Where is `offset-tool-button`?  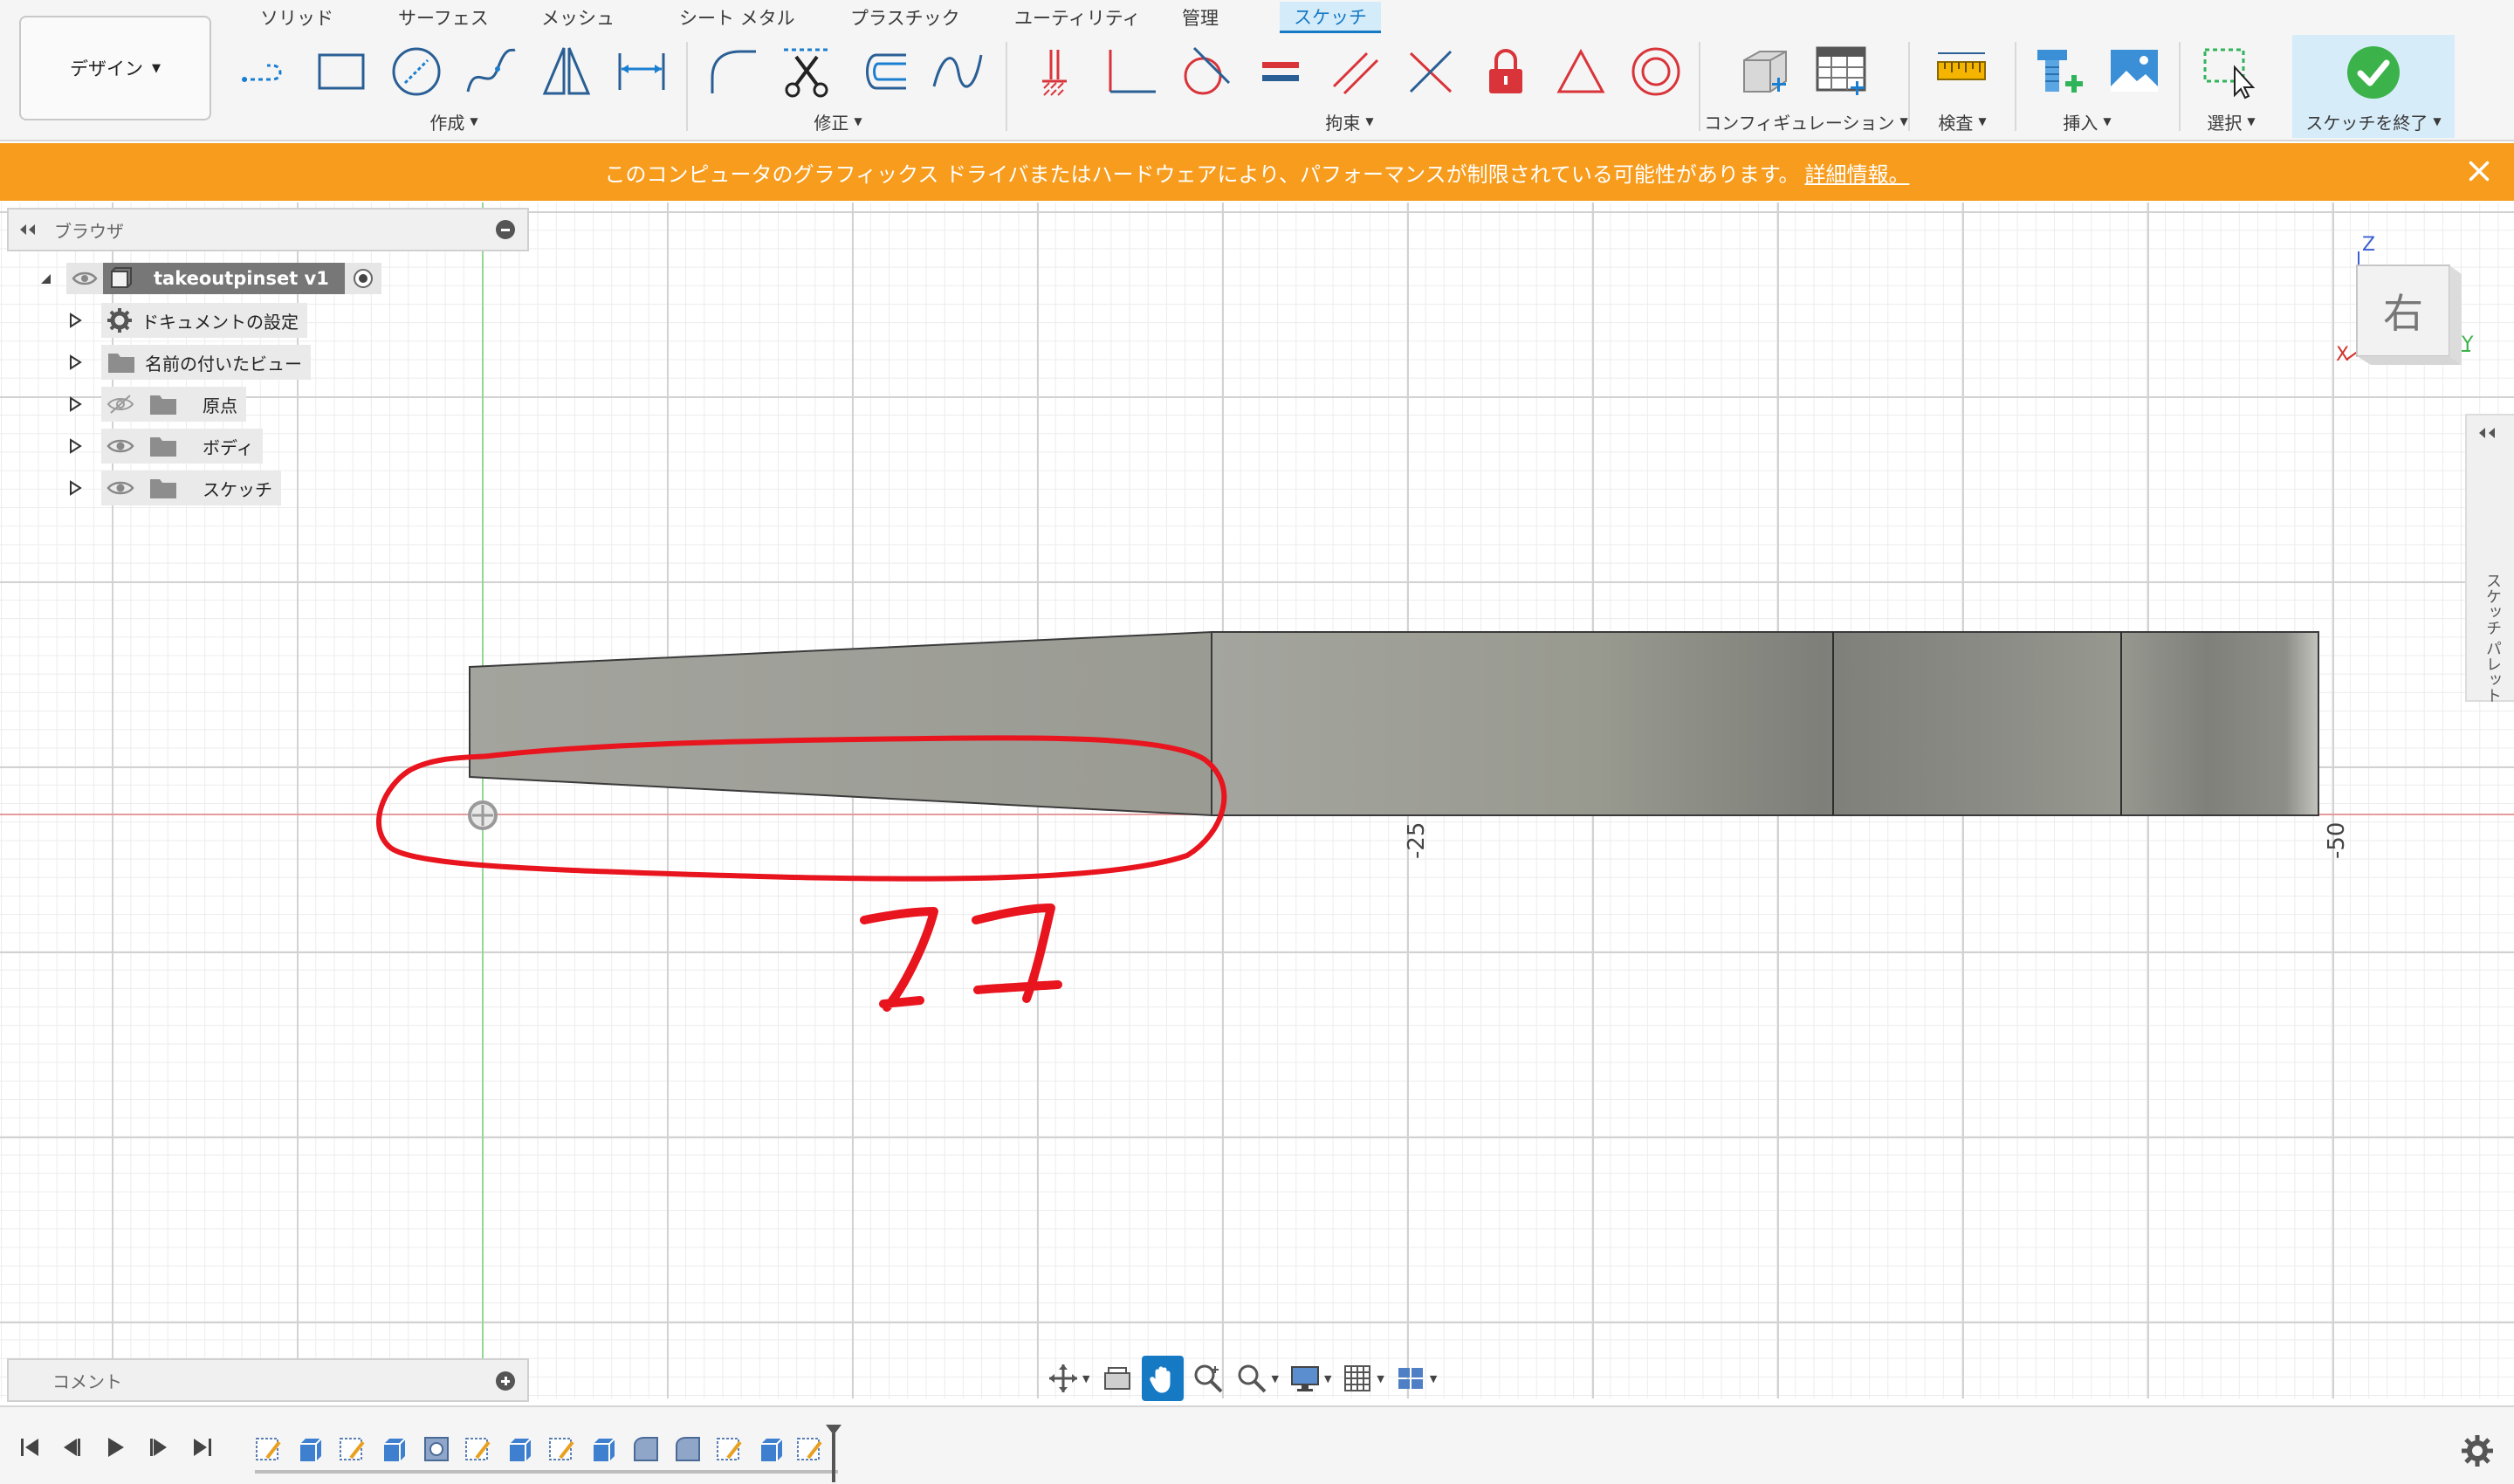
offset-tool-button is located at coordinates (883, 71).